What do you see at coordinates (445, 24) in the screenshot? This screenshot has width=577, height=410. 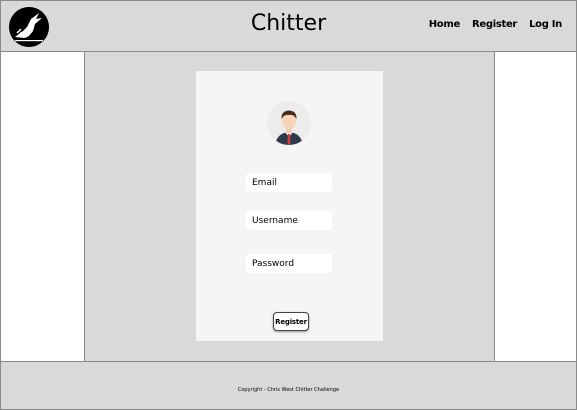 I see `nav-home-link: Home` at bounding box center [445, 24].